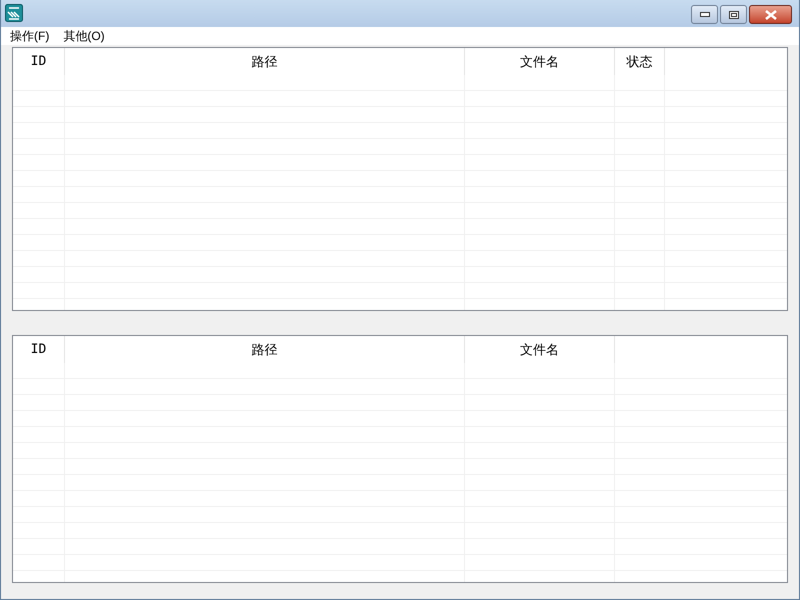 The image size is (800, 600). I want to click on maximize-button, so click(733, 14).